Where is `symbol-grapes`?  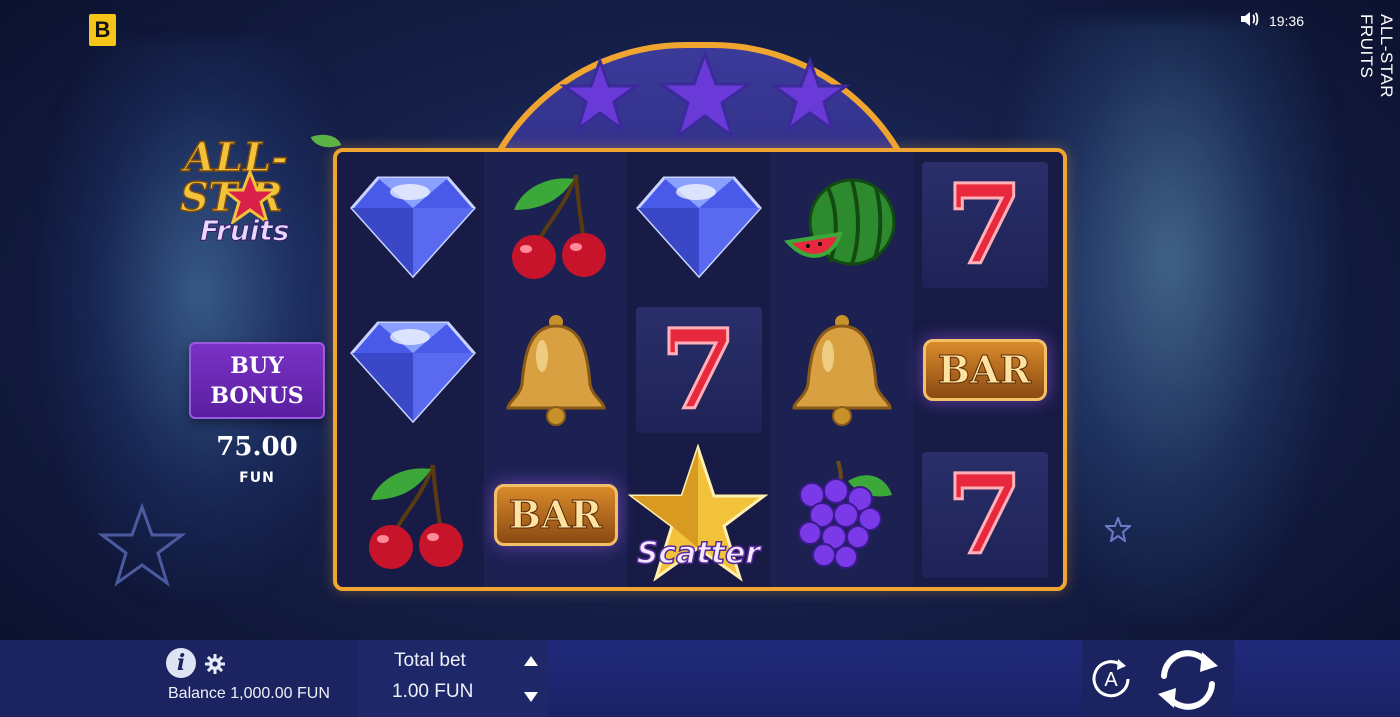 symbol-grapes is located at coordinates (841, 514).